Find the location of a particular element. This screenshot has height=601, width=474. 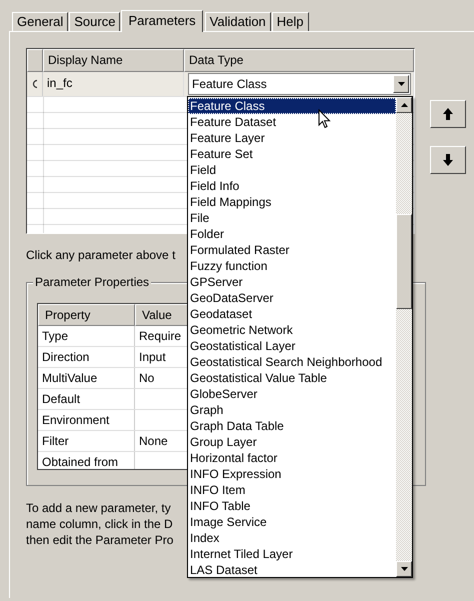

dropdown-item: Feature Set is located at coordinates (292, 154).